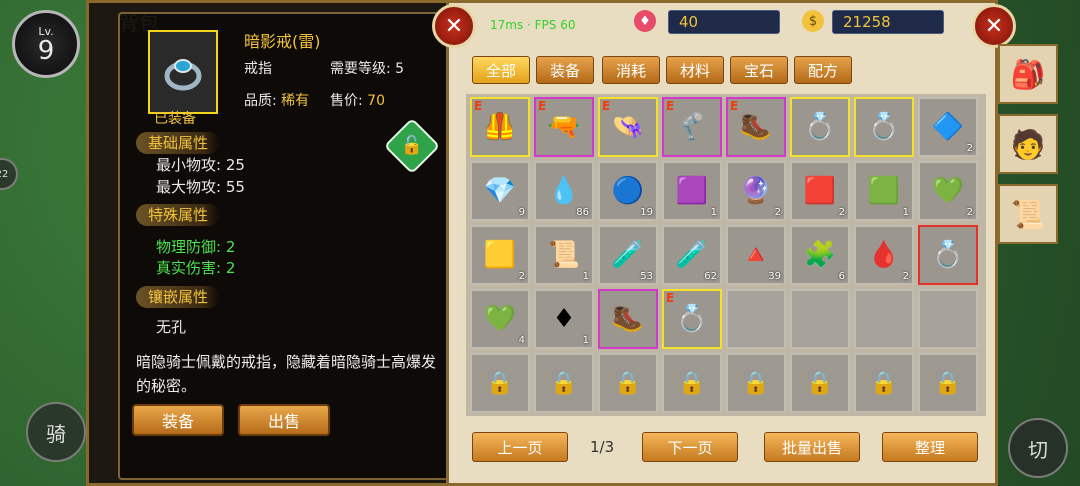 The image size is (1080, 486). I want to click on unlock-icon: 🔓, so click(412, 145).